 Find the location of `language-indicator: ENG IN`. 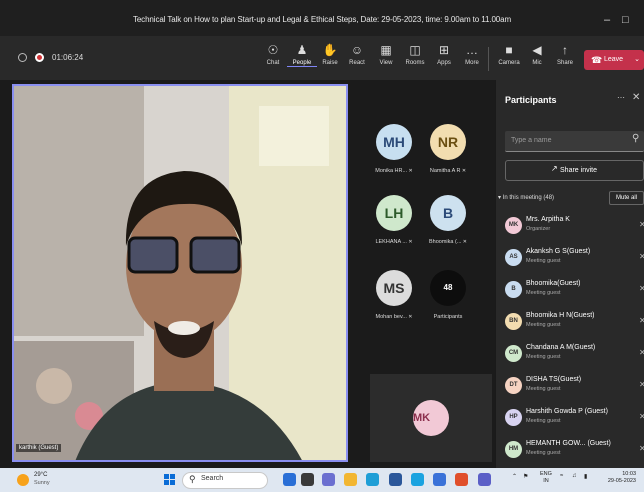

language-indicator: ENG IN is located at coordinates (546, 478).